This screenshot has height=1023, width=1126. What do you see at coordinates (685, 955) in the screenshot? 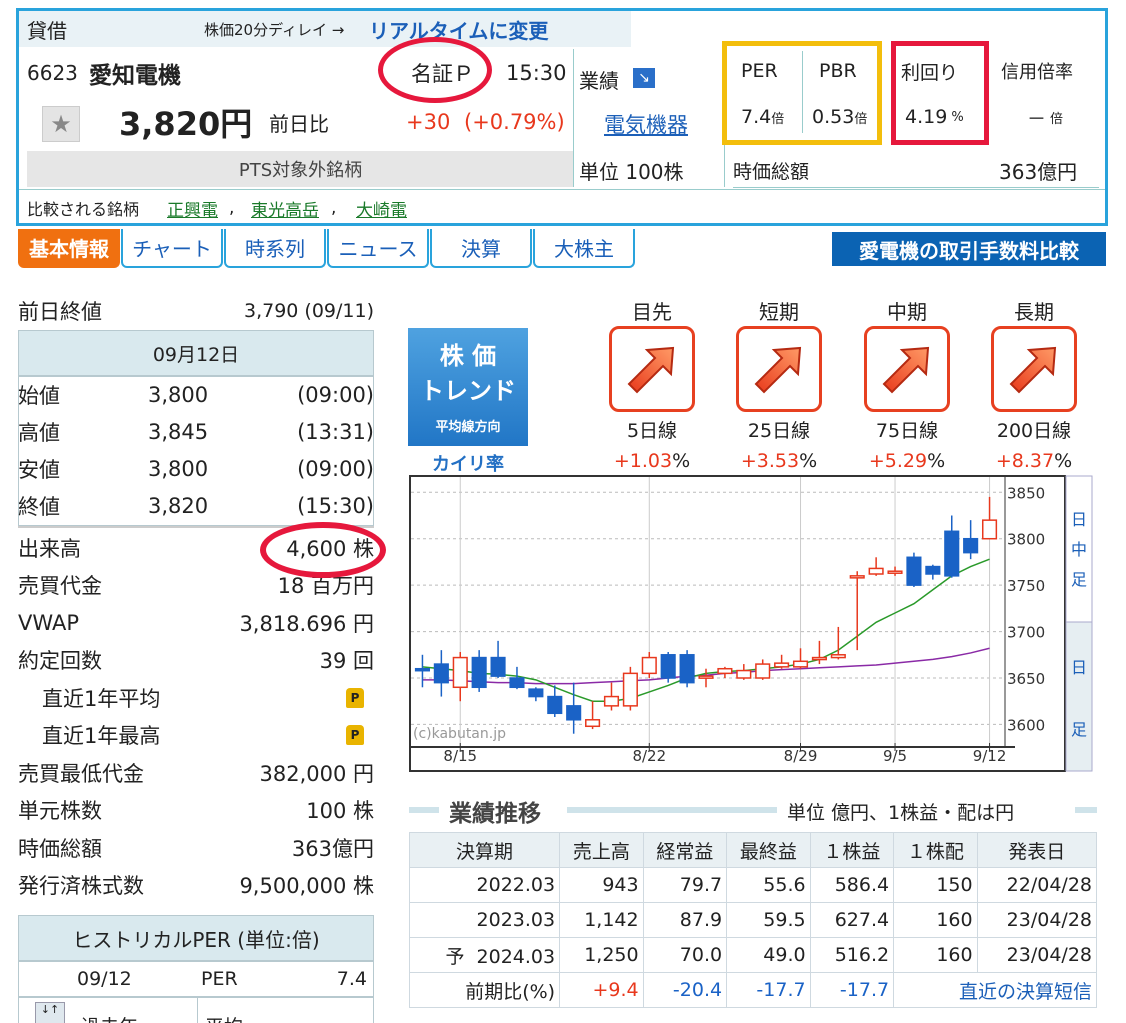
I see `perf-cell: 70.0` at bounding box center [685, 955].